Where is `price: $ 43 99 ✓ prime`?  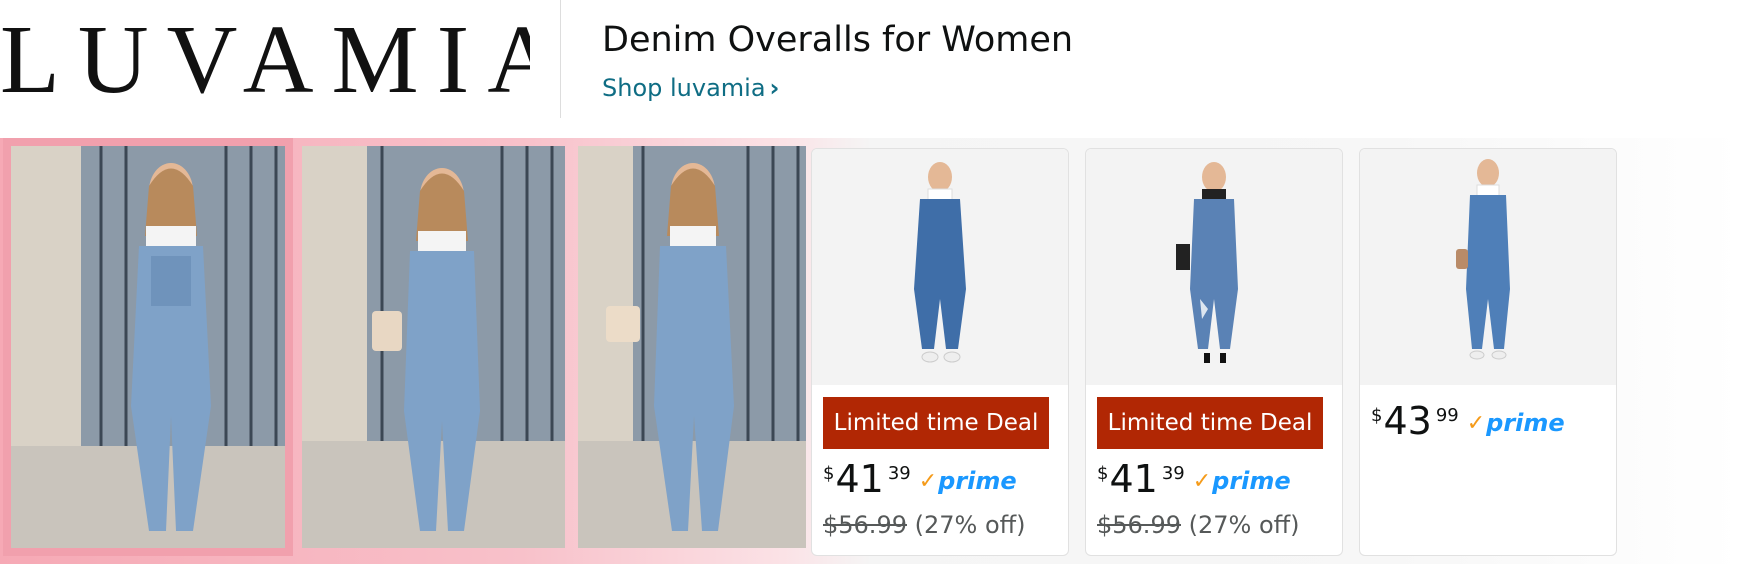
price: $ 43 99 ✓ prime is located at coordinates (1468, 421).